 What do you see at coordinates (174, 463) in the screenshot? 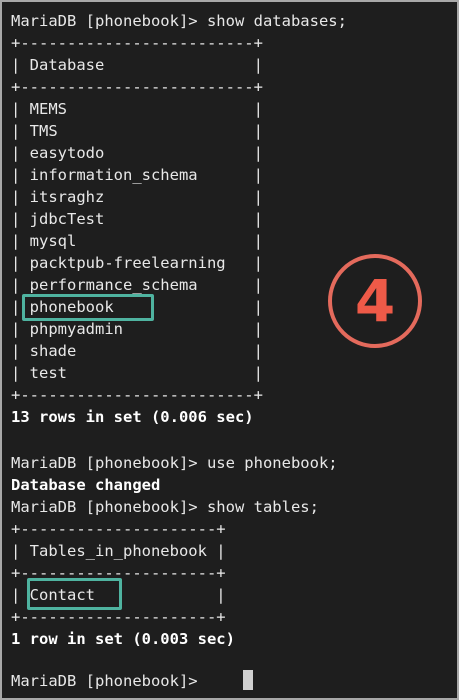
I see `prompt-use-phonebook: MariaDB [phonebook]> use phonebook;` at bounding box center [174, 463].